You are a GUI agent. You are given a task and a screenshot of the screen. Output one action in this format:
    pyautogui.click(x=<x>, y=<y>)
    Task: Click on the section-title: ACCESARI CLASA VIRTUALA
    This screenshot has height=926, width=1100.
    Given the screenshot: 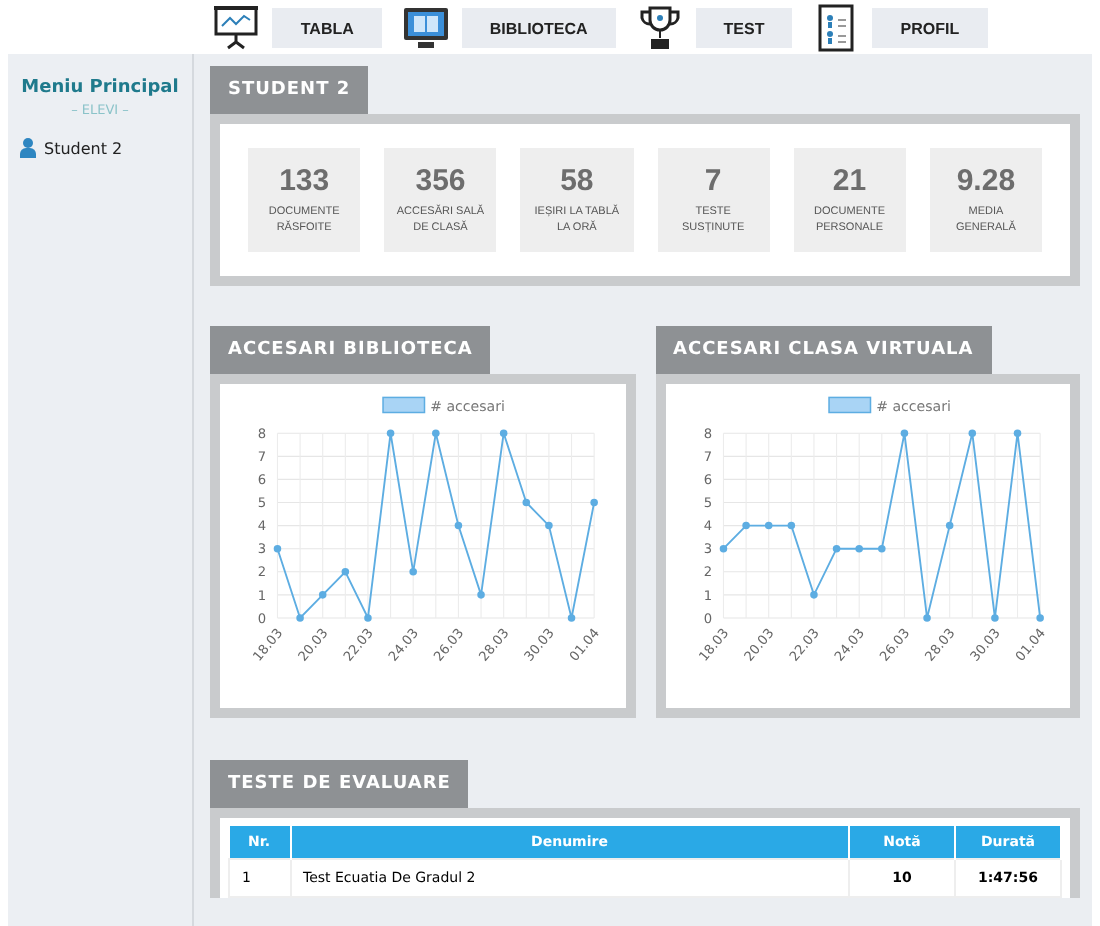 What is the action you would take?
    pyautogui.click(x=823, y=350)
    